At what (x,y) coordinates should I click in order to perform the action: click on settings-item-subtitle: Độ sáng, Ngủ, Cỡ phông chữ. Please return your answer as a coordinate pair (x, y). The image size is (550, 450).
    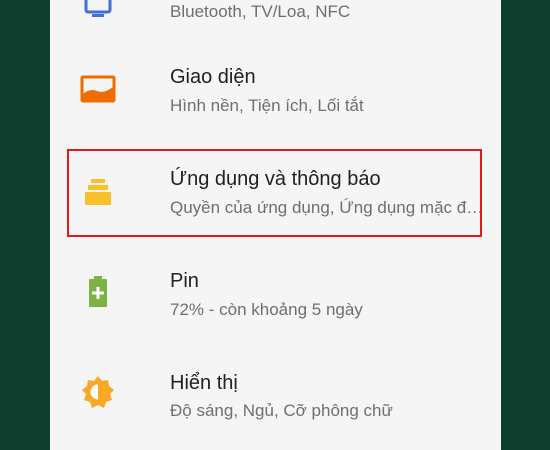
    Looking at the image, I should click on (281, 410).